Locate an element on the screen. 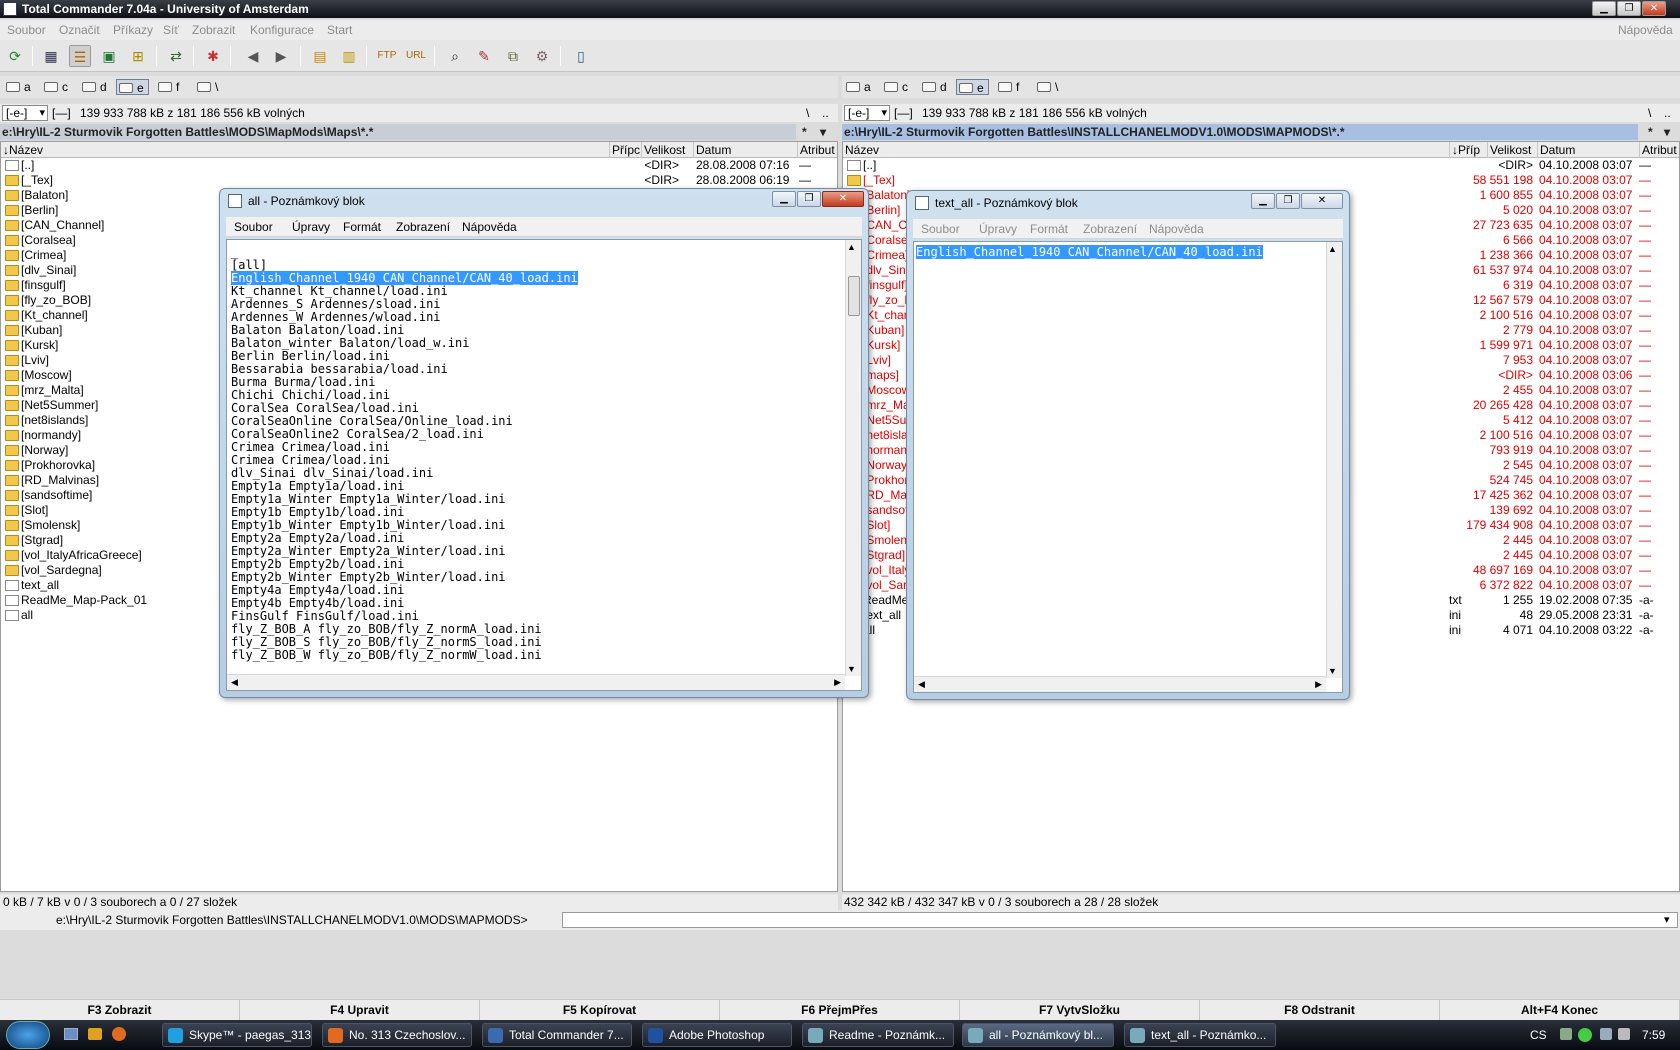  col-ext: ↓Příp is located at coordinates (1464, 150).